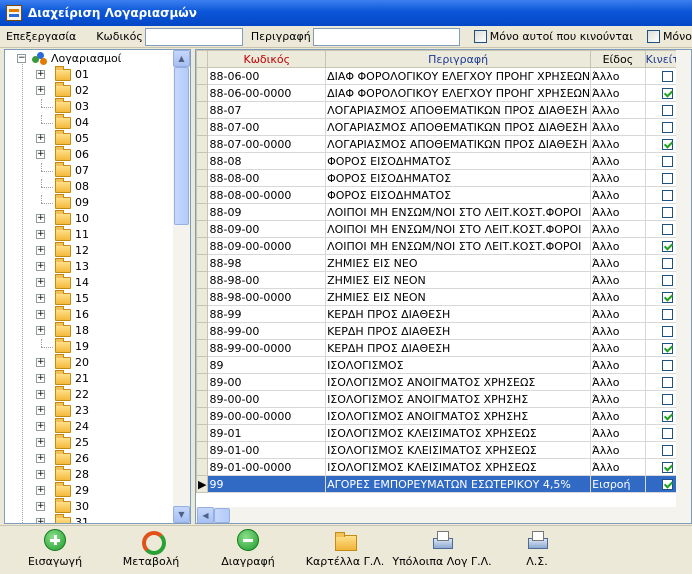 The image size is (692, 574). I want to click on tree-item-12: +12, so click(89, 250).